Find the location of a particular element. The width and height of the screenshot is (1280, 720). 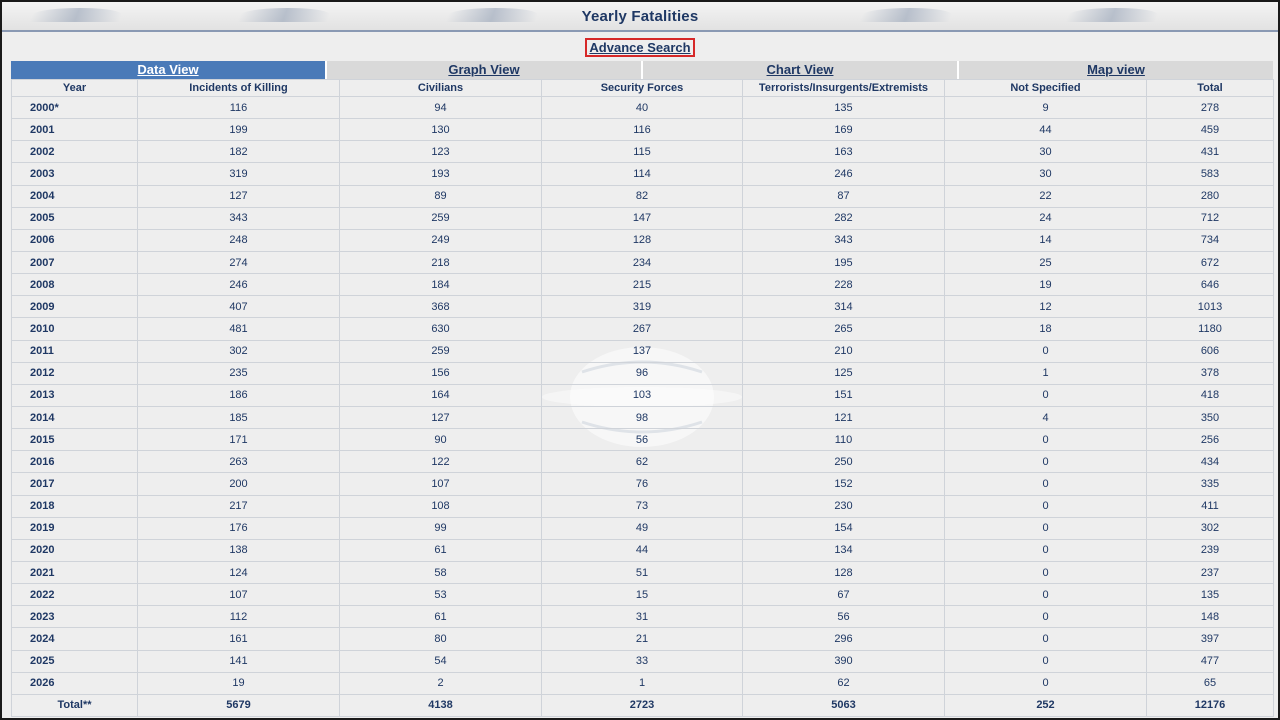

value-cell: 94 is located at coordinates (440, 107).